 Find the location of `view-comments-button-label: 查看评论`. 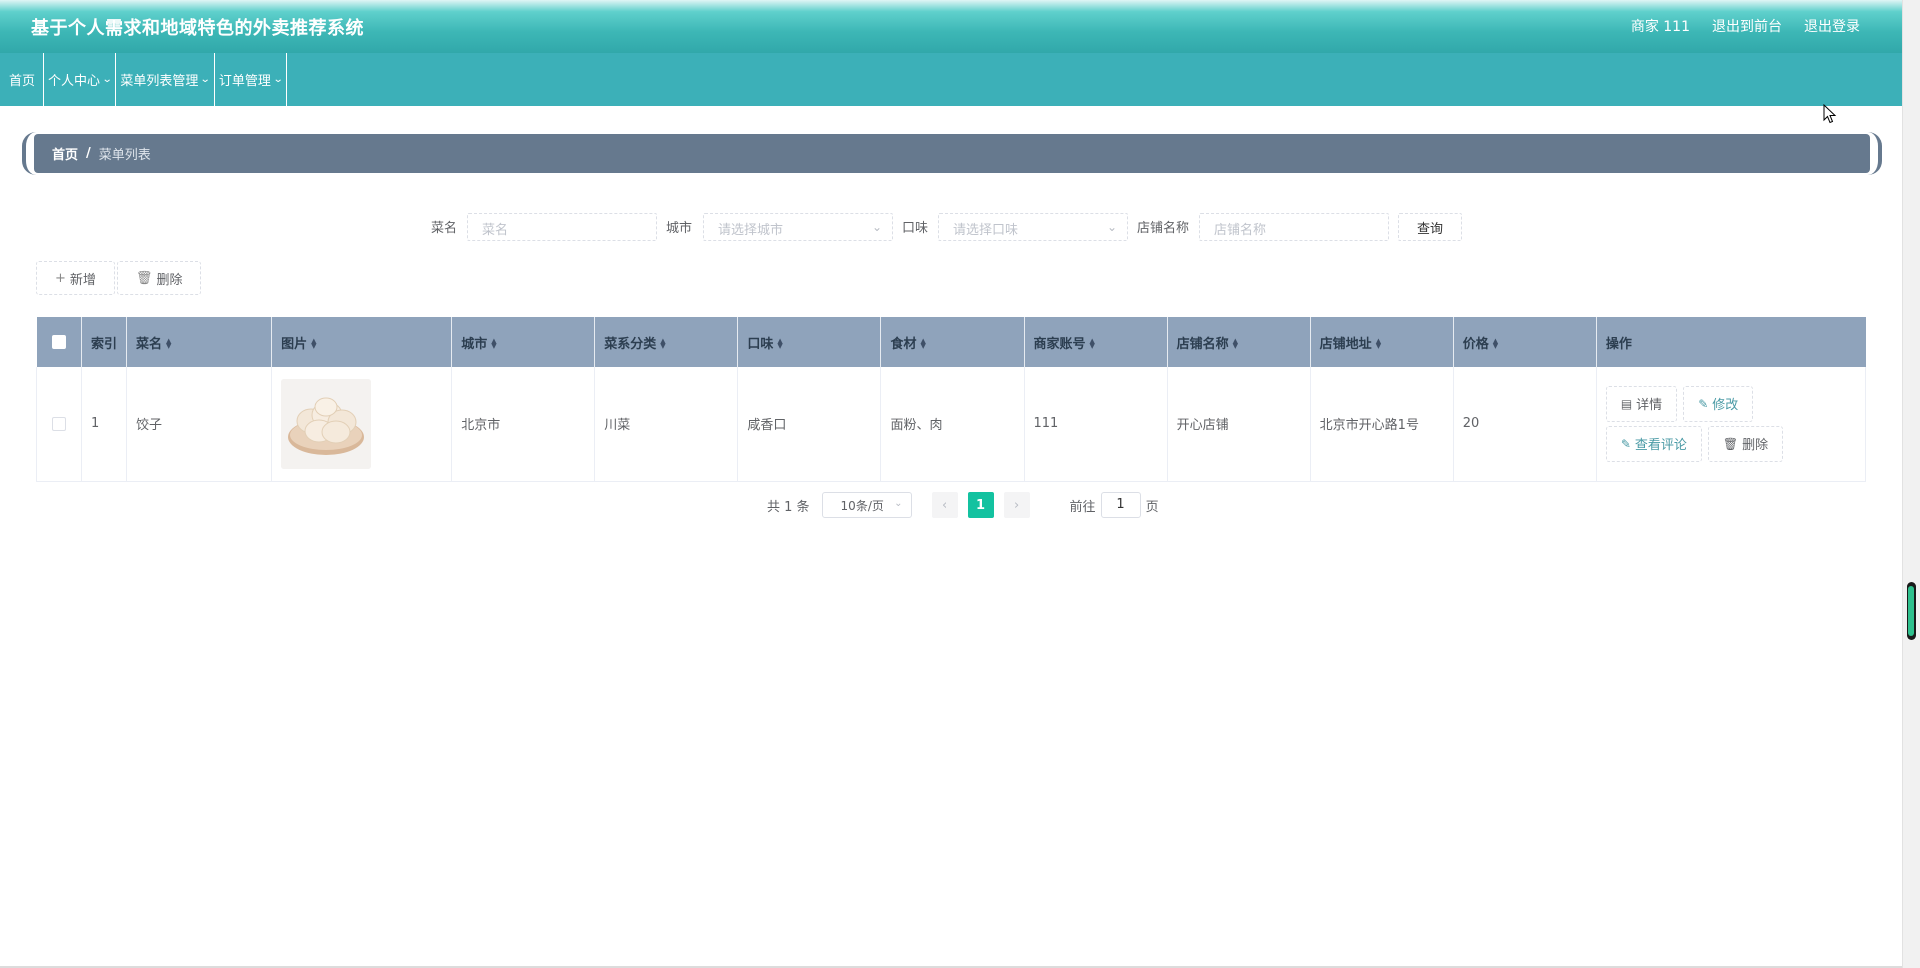

view-comments-button-label: 查看评论 is located at coordinates (1660, 446).